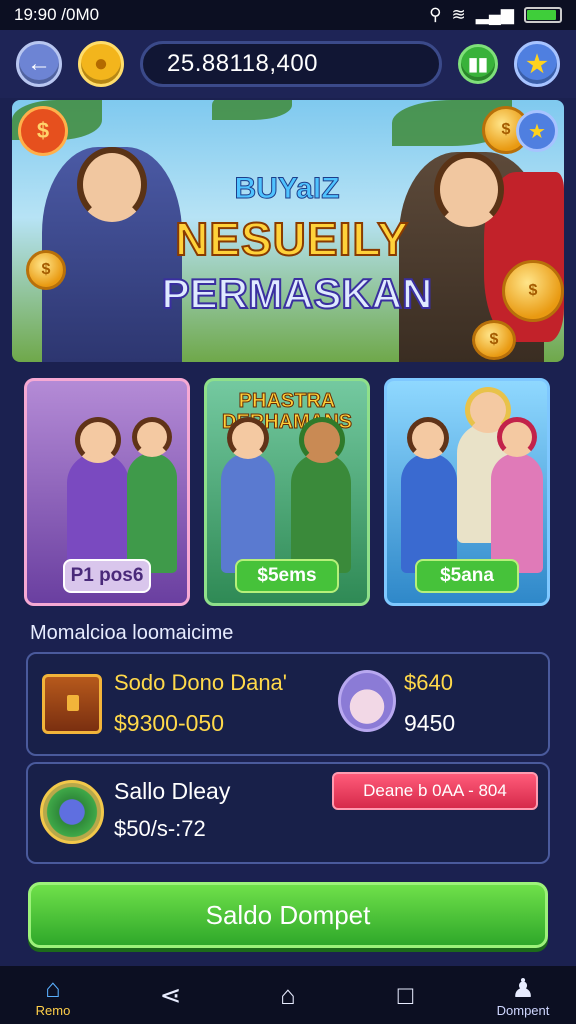  What do you see at coordinates (72, 812) in the screenshot?
I see `gem-medal-icon` at bounding box center [72, 812].